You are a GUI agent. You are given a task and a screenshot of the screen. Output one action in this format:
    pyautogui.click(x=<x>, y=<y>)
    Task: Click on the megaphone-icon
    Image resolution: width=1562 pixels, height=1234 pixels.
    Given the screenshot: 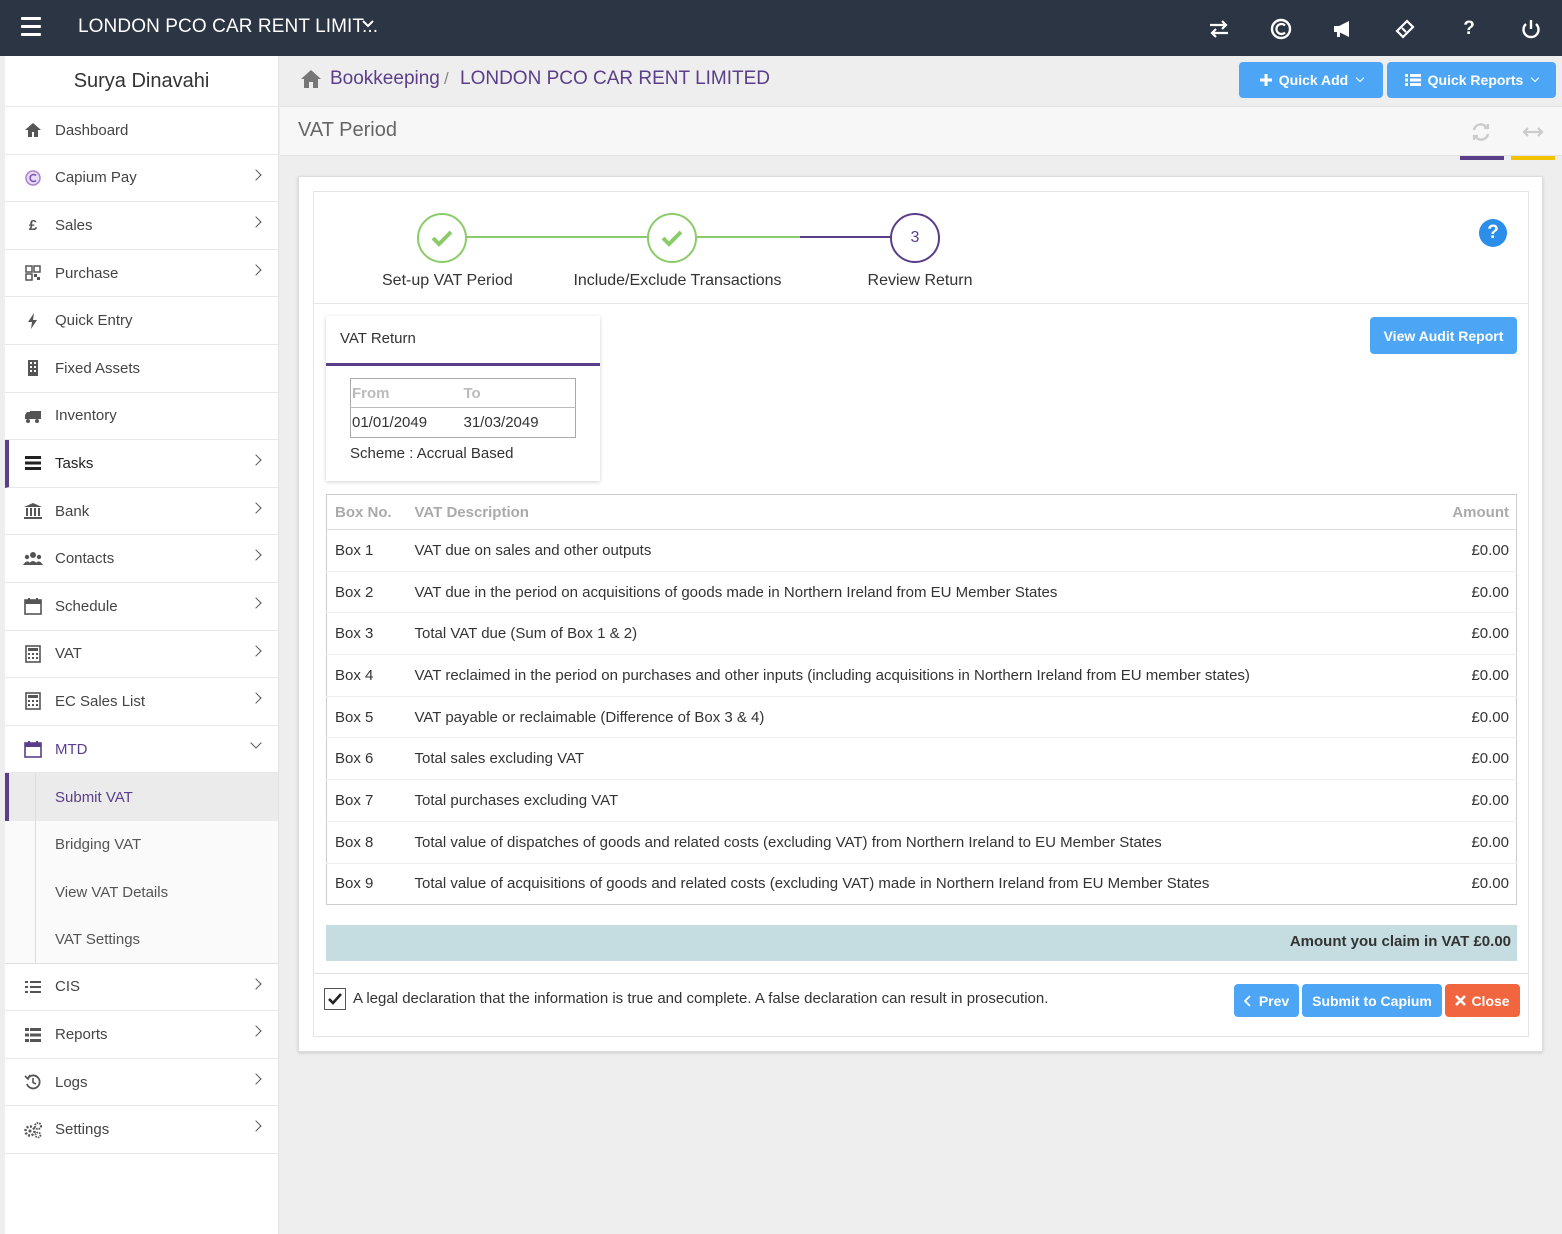 What is the action you would take?
    pyautogui.click(x=1343, y=29)
    